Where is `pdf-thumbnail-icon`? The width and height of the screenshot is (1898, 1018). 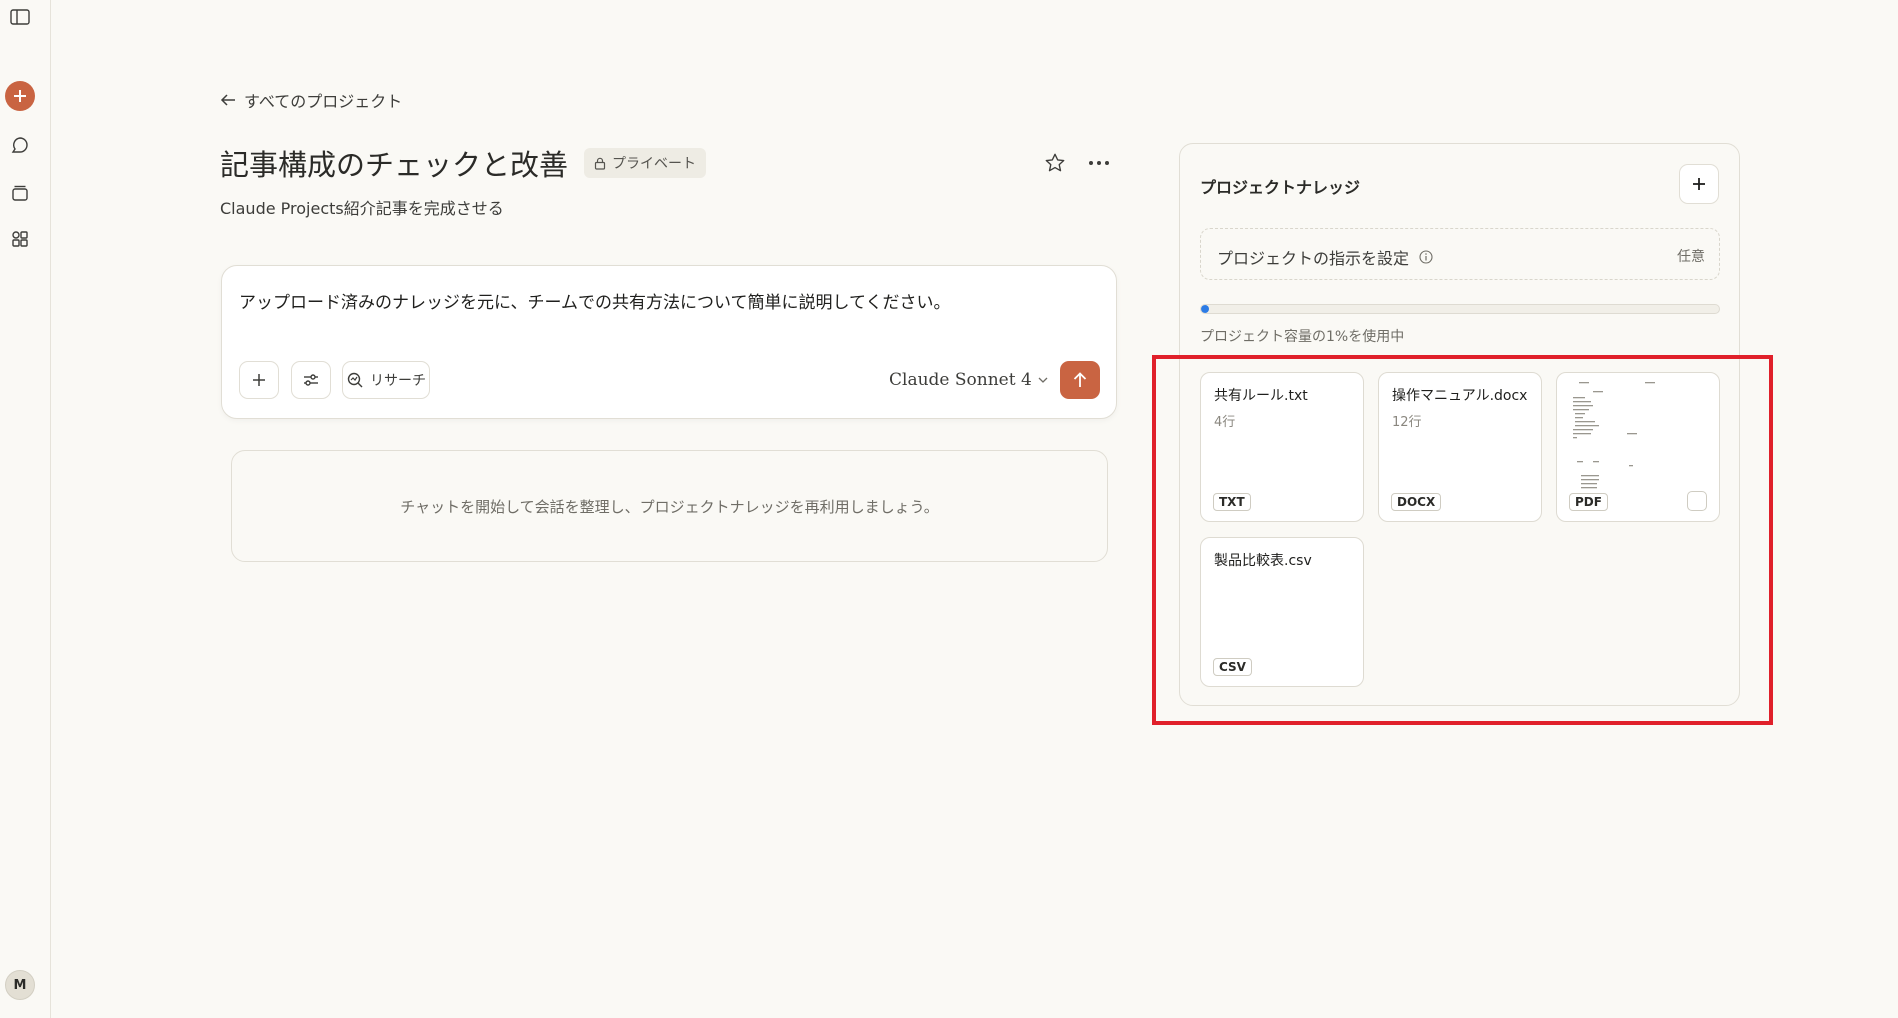 pdf-thumbnail-icon is located at coordinates (1614, 435).